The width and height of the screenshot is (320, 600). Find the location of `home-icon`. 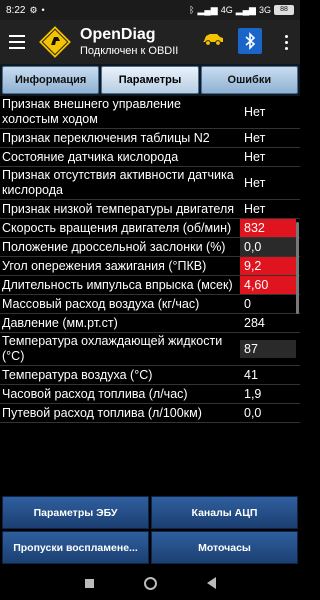

home-icon is located at coordinates (150, 583).